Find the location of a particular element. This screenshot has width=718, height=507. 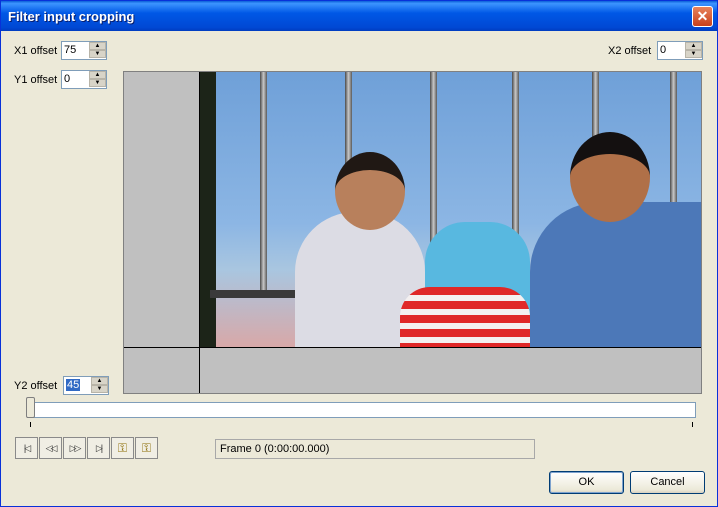

crop-line-left is located at coordinates (199, 232).